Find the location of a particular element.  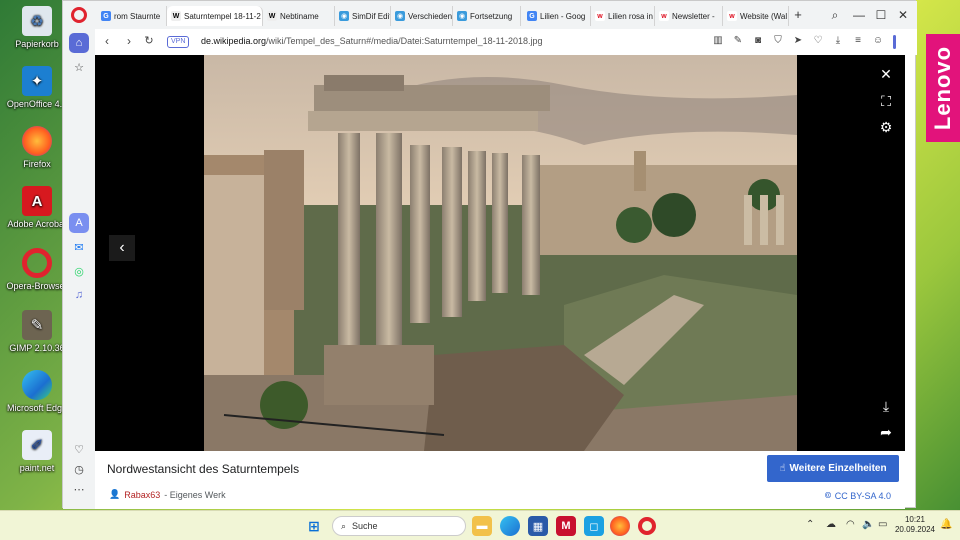

tab-search-icon: ⌕ is located at coordinates (835, 15).